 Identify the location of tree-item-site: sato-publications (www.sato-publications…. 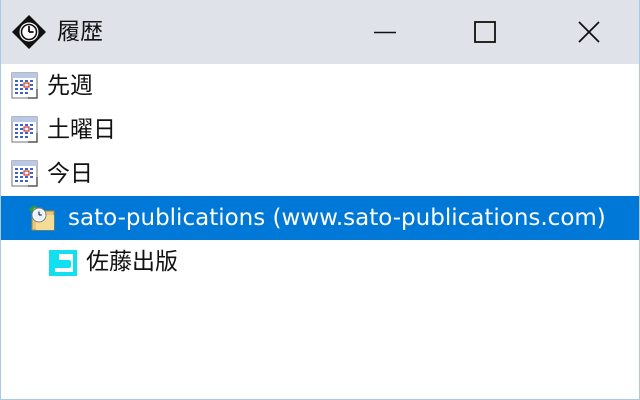
(320, 218).